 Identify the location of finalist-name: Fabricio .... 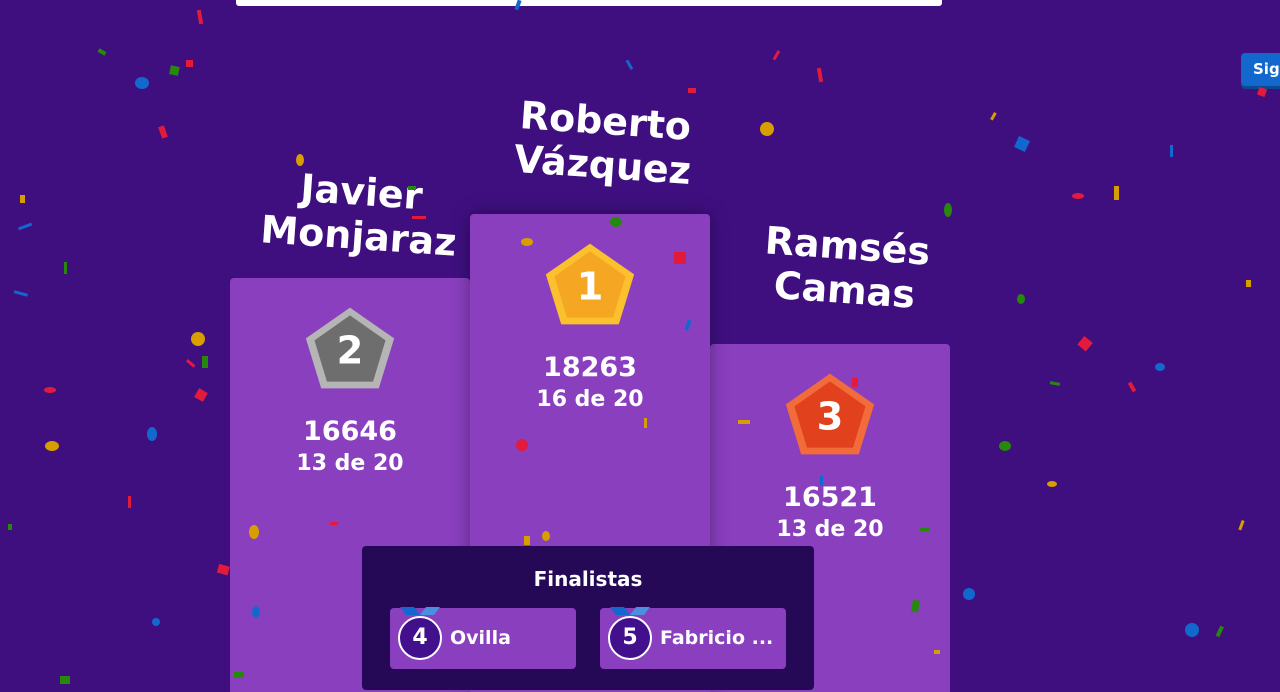
(717, 638).